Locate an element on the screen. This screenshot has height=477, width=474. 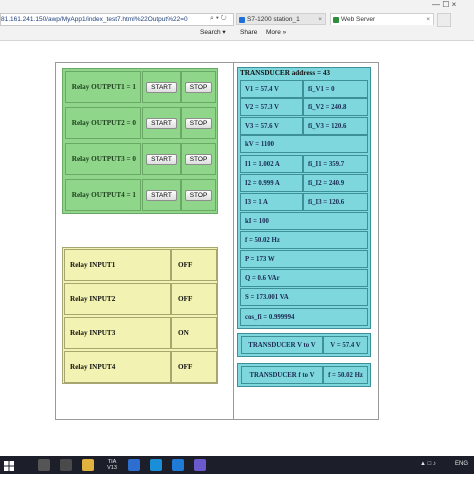
transducer-v-to-v: TRANSDUCER V to V V = 57.4 V is located at coordinates (304, 345).